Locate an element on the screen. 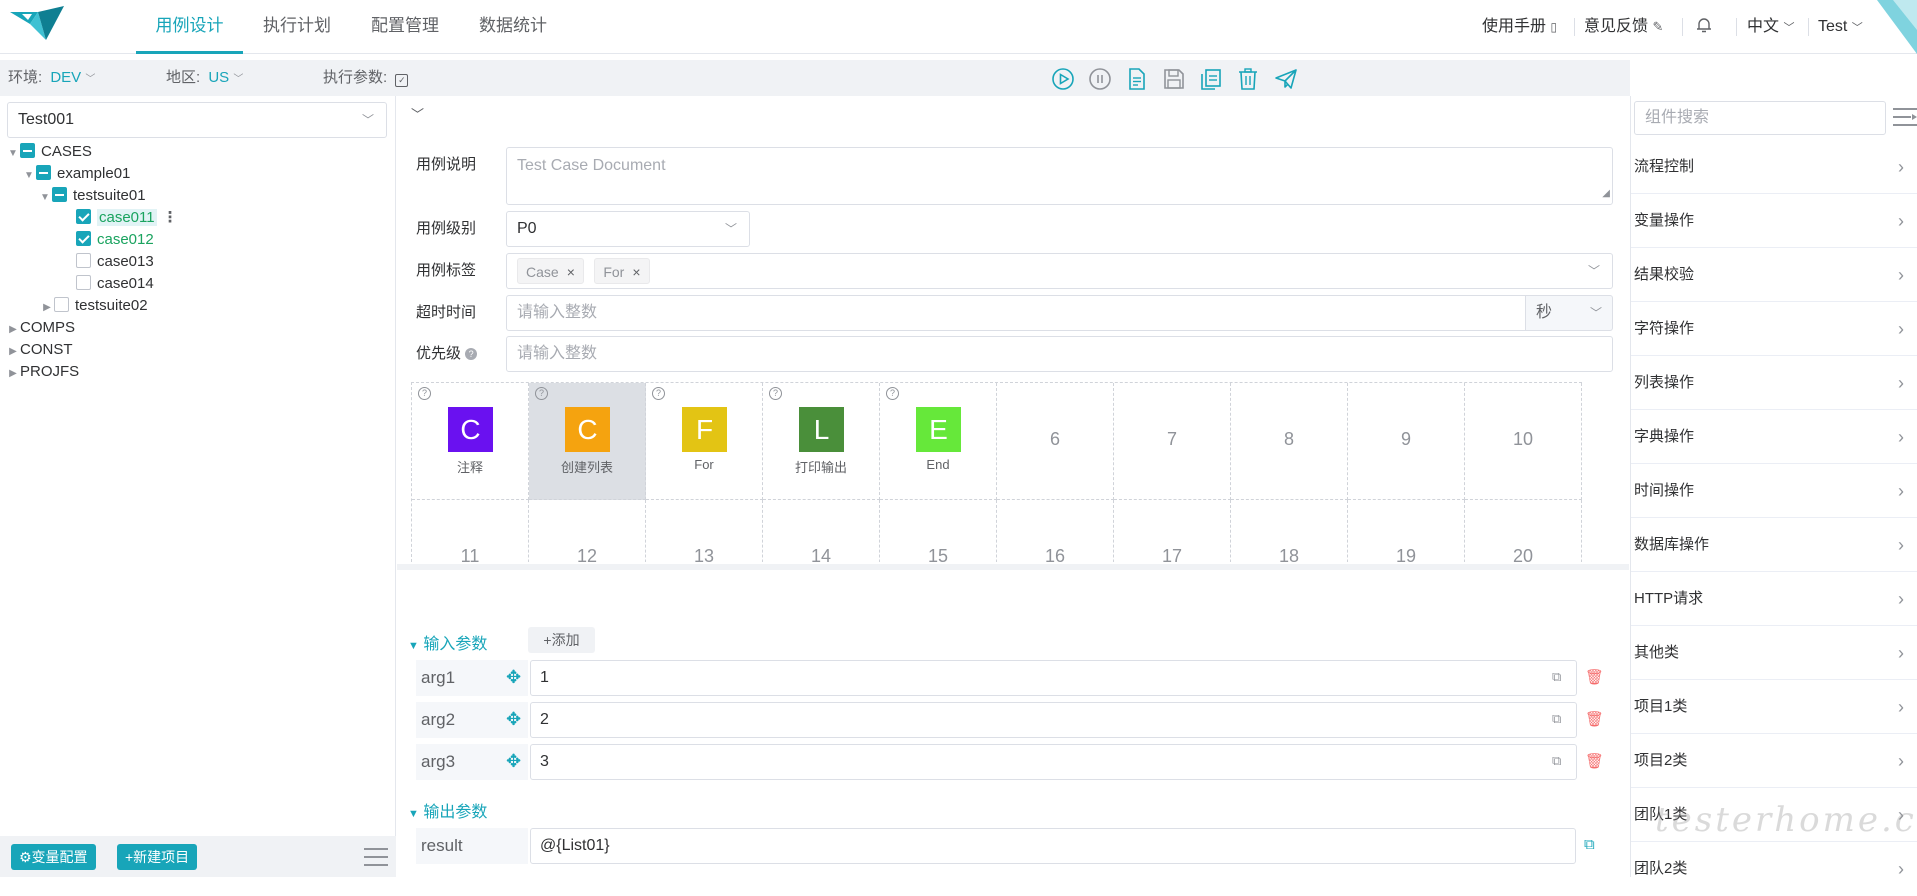 This screenshot has width=1917, height=896. new-project-button: +新建项目 is located at coordinates (157, 857).